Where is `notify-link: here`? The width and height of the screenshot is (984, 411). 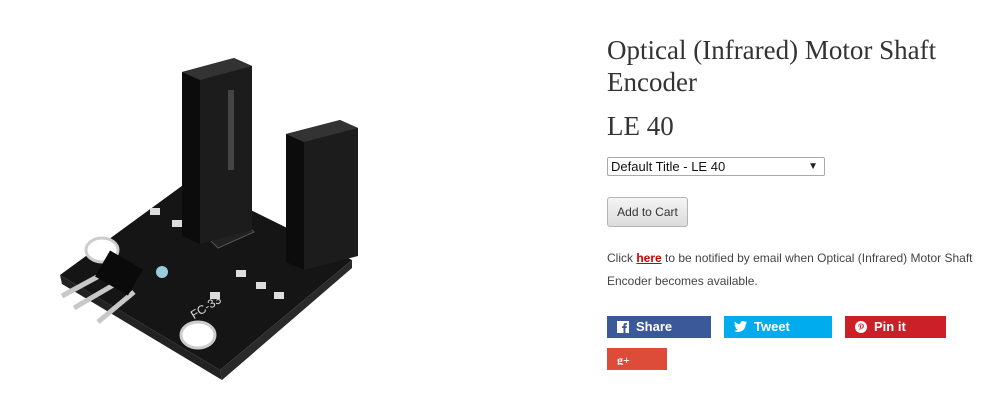
notify-link: here is located at coordinates (648, 258).